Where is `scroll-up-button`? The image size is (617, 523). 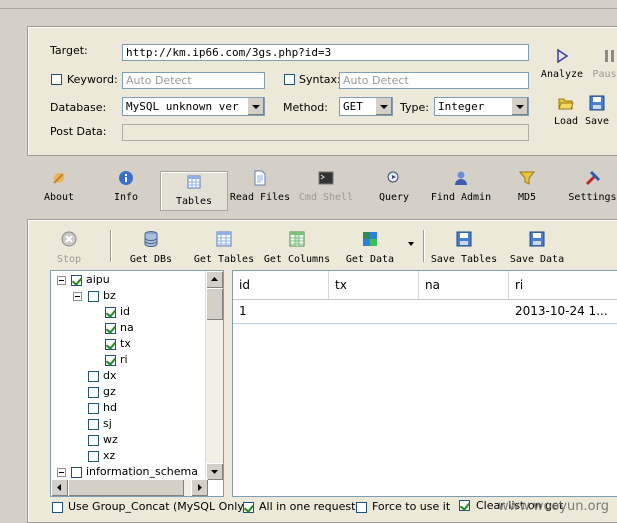
scroll-up-button is located at coordinates (214, 279).